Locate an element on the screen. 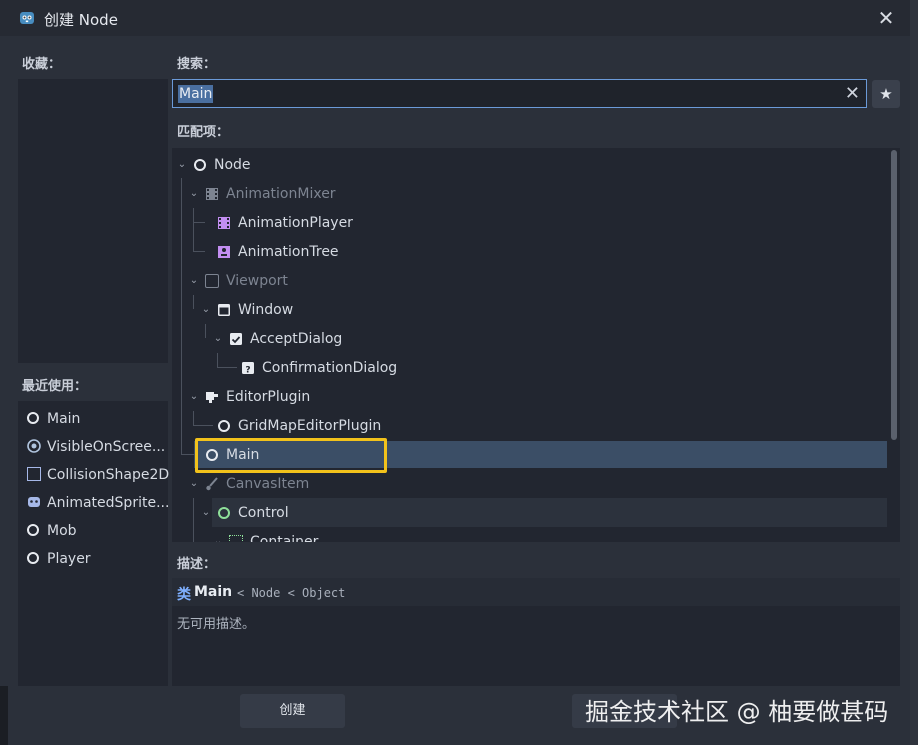 The image size is (918, 745). tree-item-animationplayer: AnimationPlayer is located at coordinates (529, 223).